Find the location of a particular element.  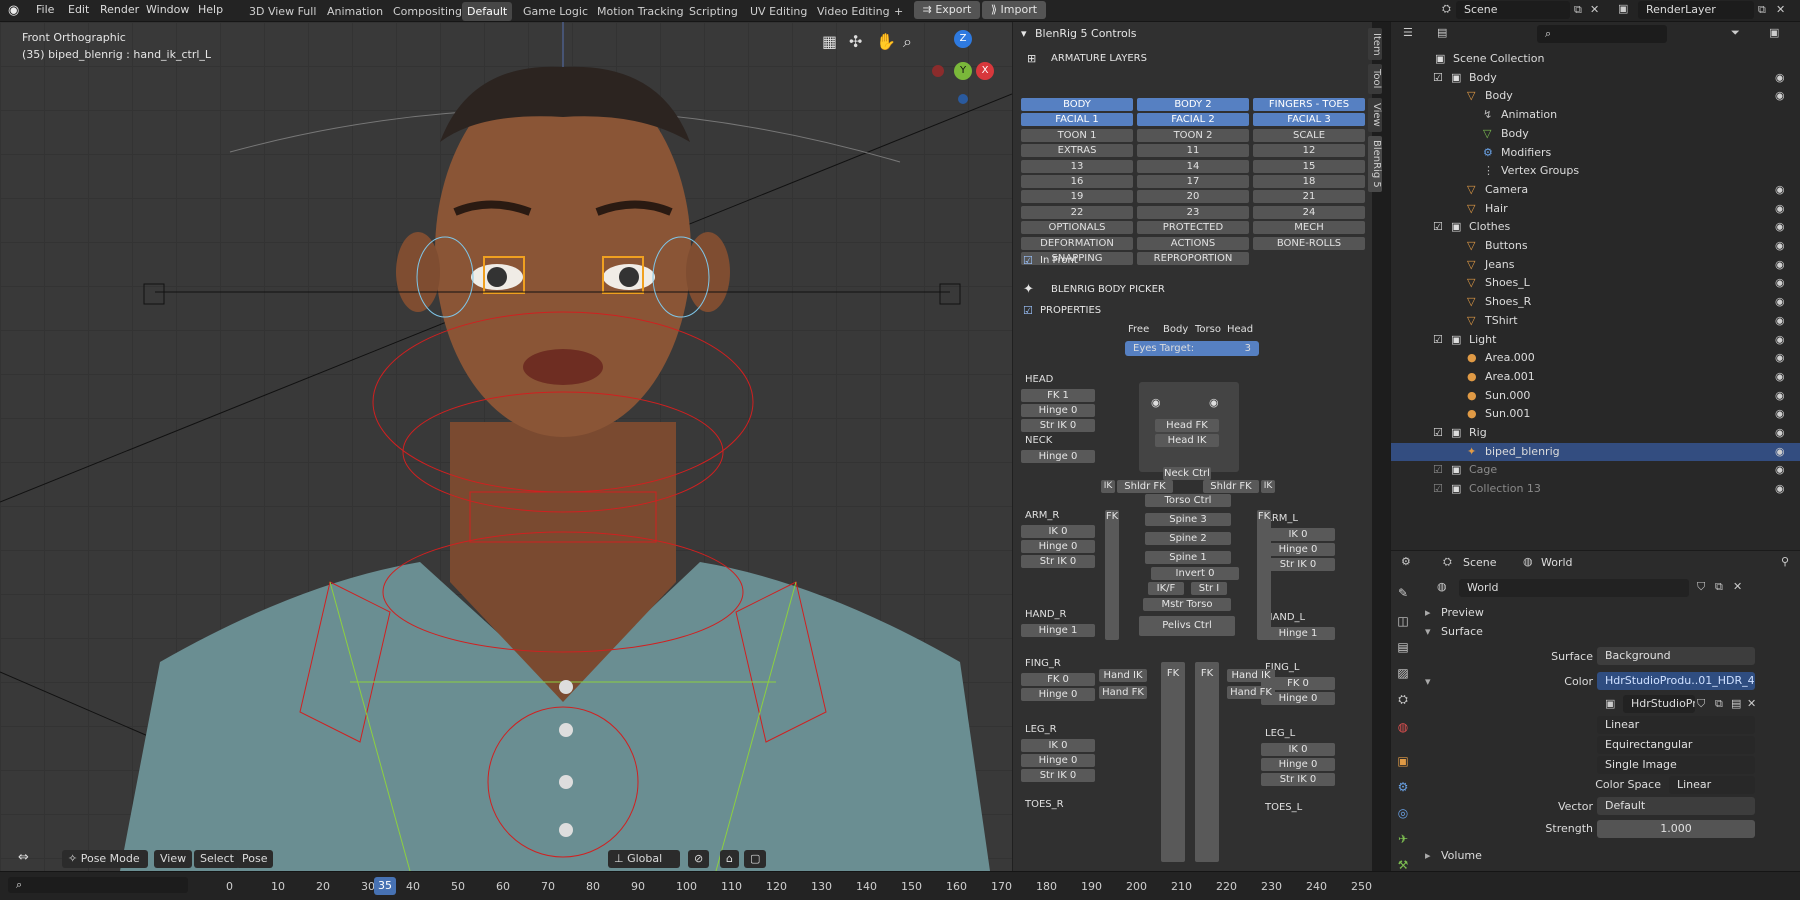

outliner-row-light: ☑ ▣ Light ◉ is located at coordinates (1595, 340).